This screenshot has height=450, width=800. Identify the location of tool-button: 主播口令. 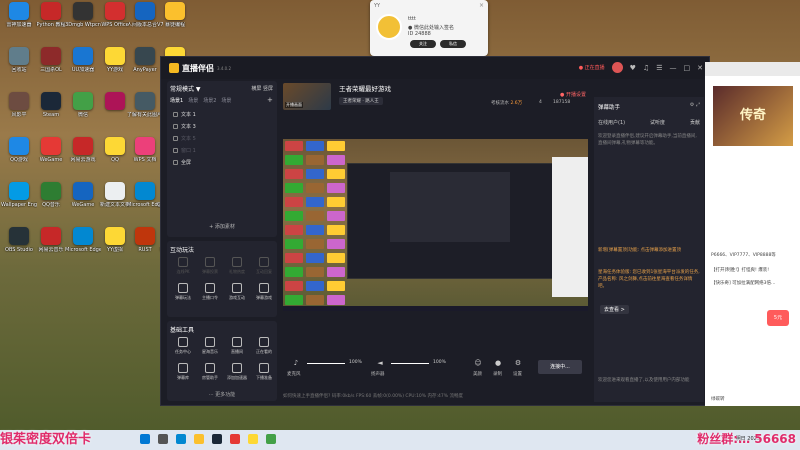
(210, 295).